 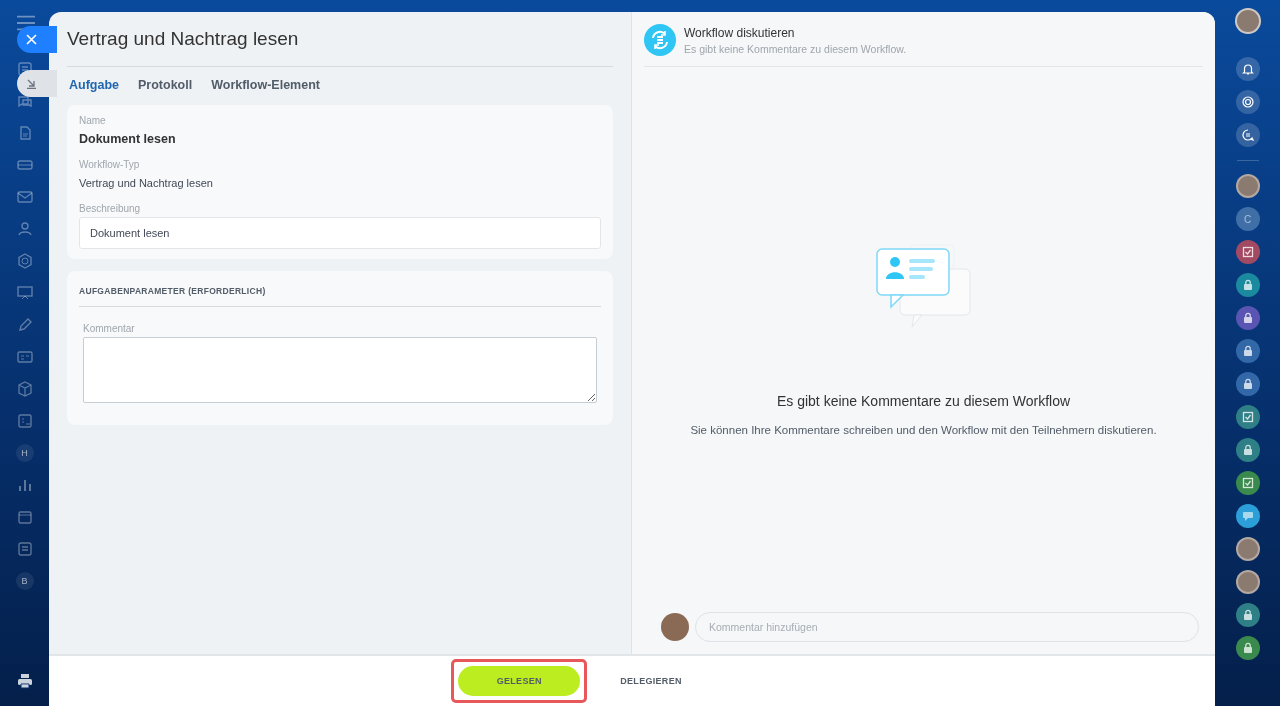 I want to click on contacts-icon, so click(x=24, y=229).